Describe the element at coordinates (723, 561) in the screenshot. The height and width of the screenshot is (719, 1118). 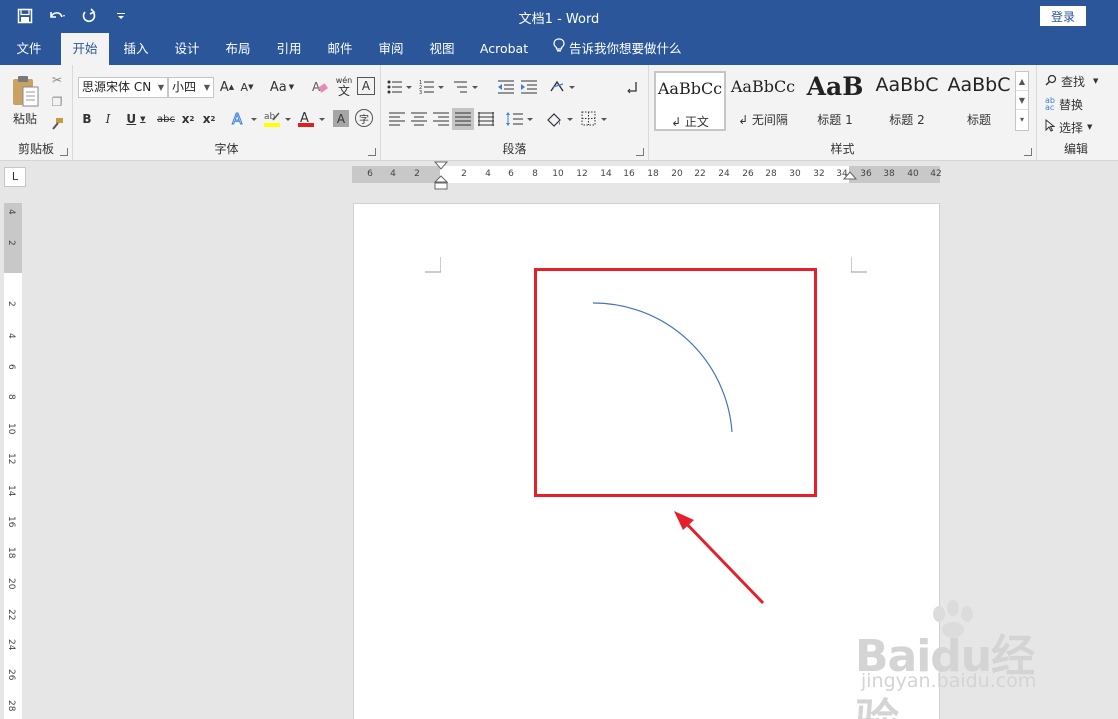
I see `annotation-arrow` at that location.